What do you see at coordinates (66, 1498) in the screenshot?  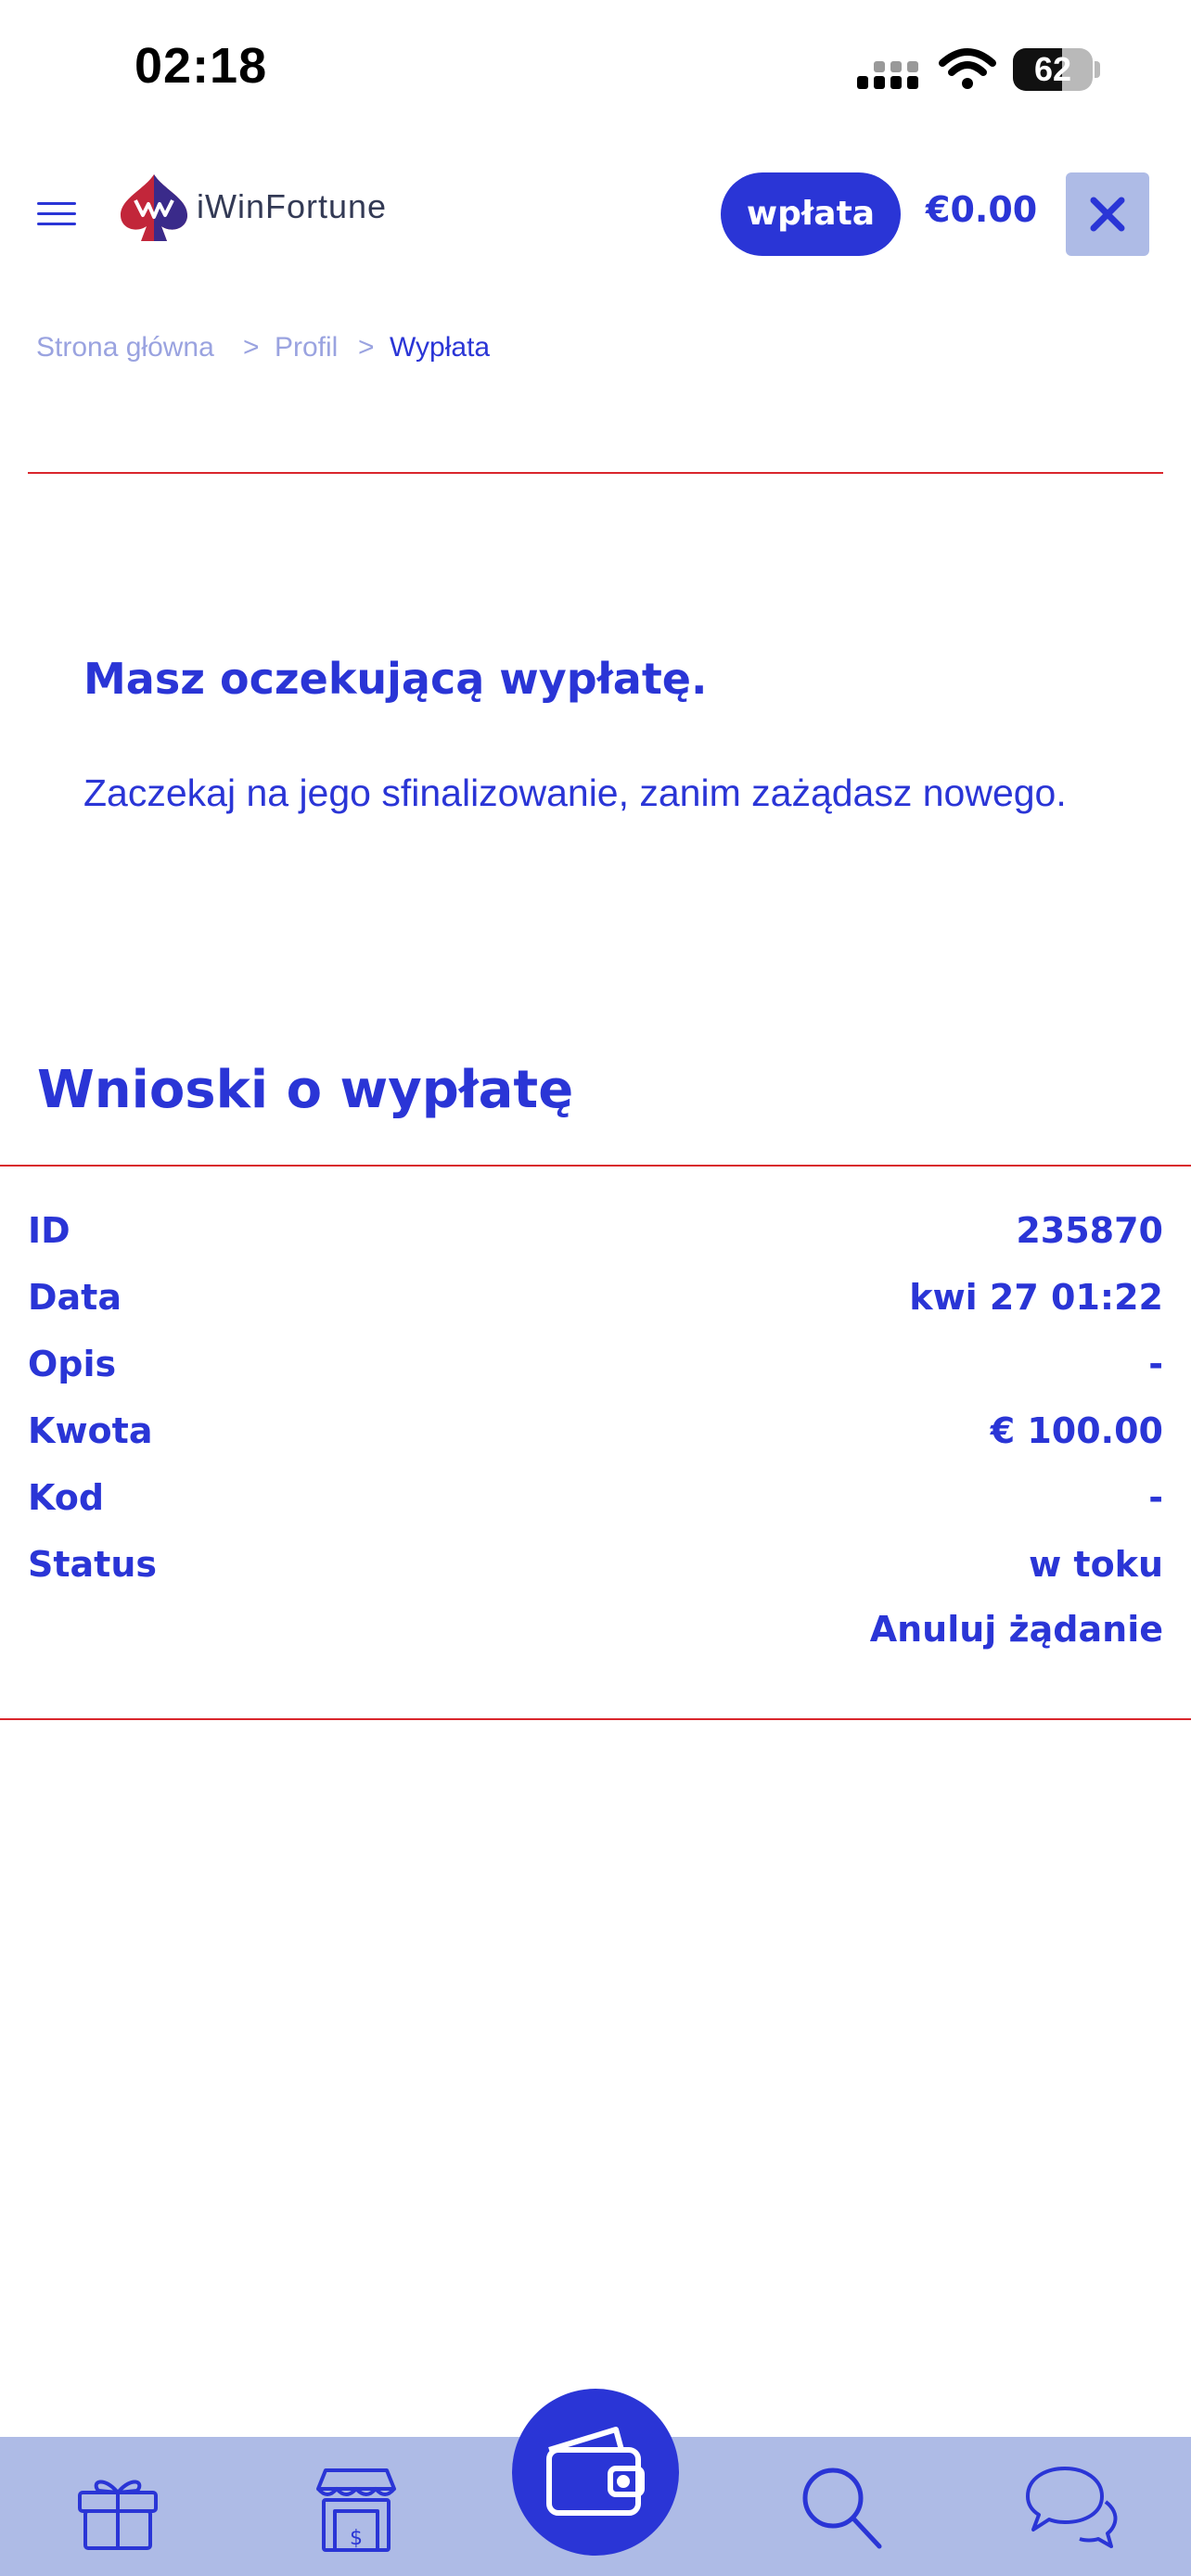 I see `row-label-code: Kod` at bounding box center [66, 1498].